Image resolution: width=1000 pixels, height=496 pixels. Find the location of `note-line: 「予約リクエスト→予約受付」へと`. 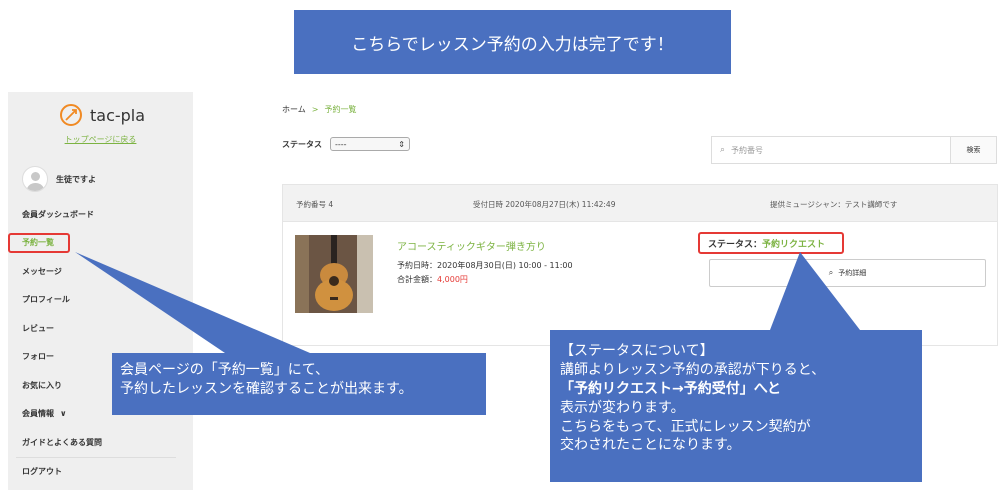

note-line: 「予約リクエスト→予約受付」へと is located at coordinates (671, 388).